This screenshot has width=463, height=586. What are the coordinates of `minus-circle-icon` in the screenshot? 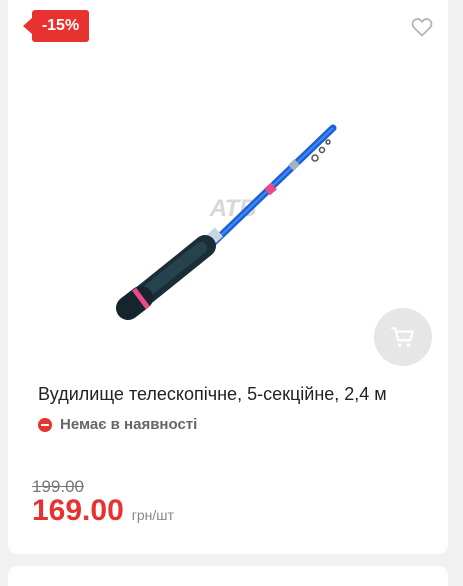 It's located at (45, 424).